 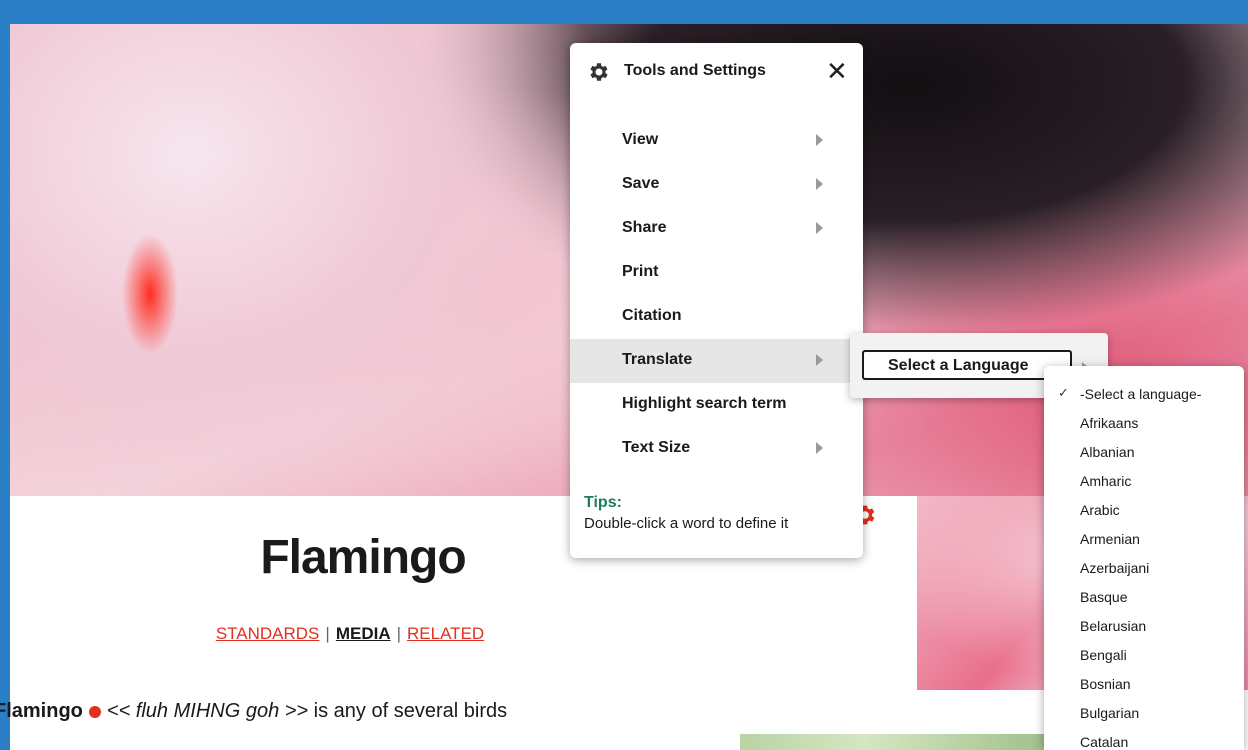 What do you see at coordinates (94, 711) in the screenshot?
I see `audio-icon` at bounding box center [94, 711].